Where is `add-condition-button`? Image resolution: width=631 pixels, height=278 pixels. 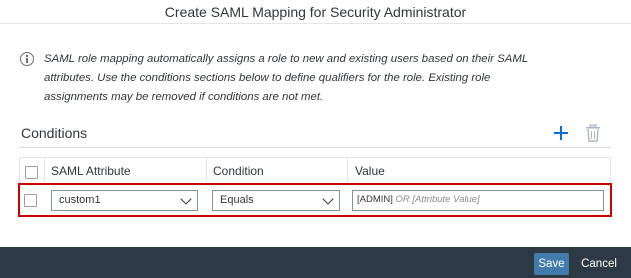
add-condition-button is located at coordinates (561, 133).